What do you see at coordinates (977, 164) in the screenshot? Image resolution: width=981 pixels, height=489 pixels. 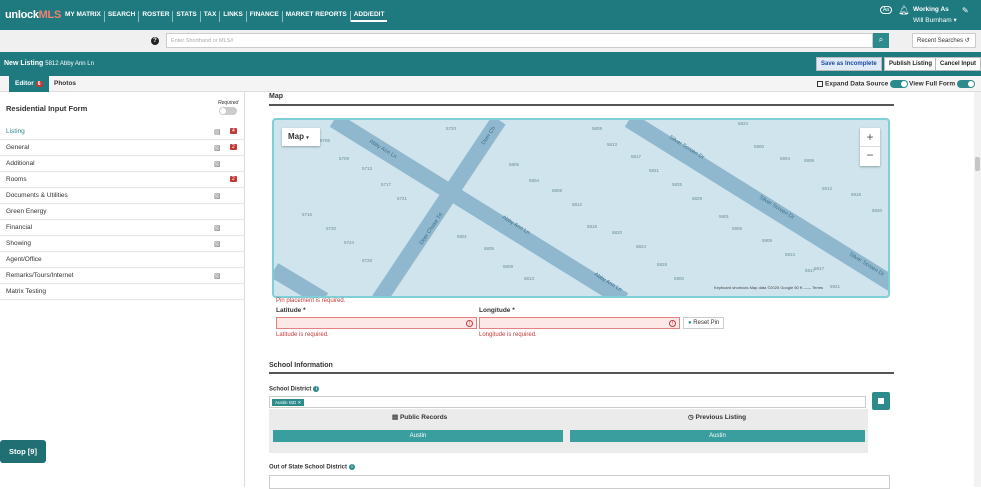 I see `scrollbar-thumb` at bounding box center [977, 164].